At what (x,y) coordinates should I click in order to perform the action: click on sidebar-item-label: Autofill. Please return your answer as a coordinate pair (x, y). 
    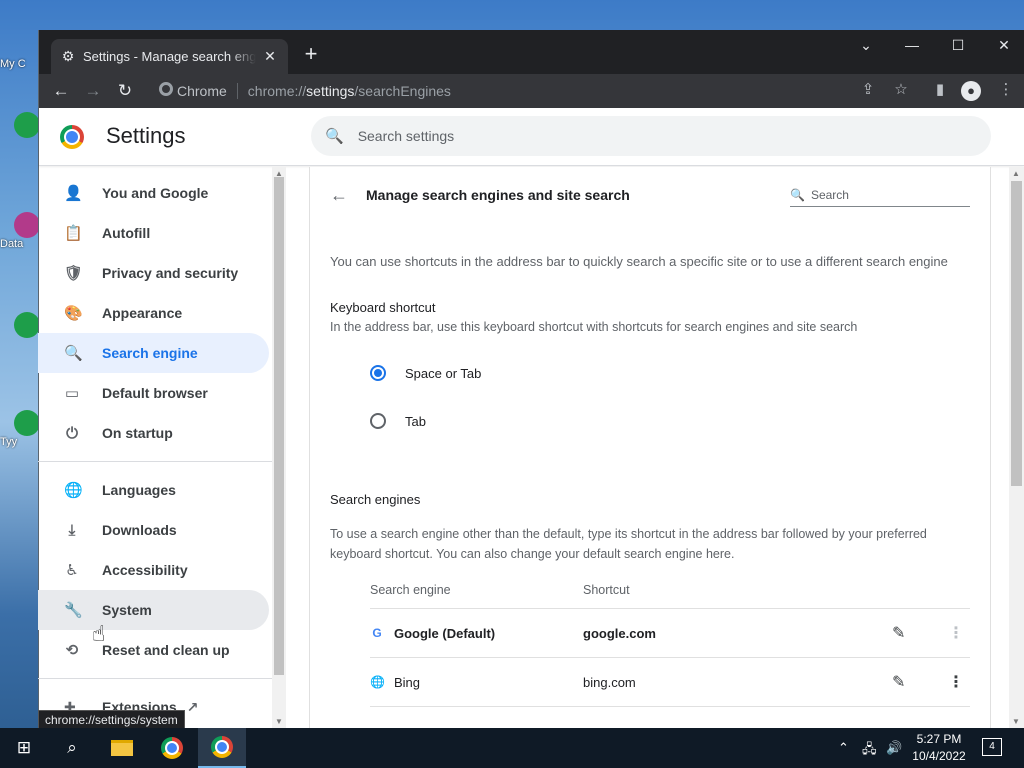
    Looking at the image, I should click on (126, 233).